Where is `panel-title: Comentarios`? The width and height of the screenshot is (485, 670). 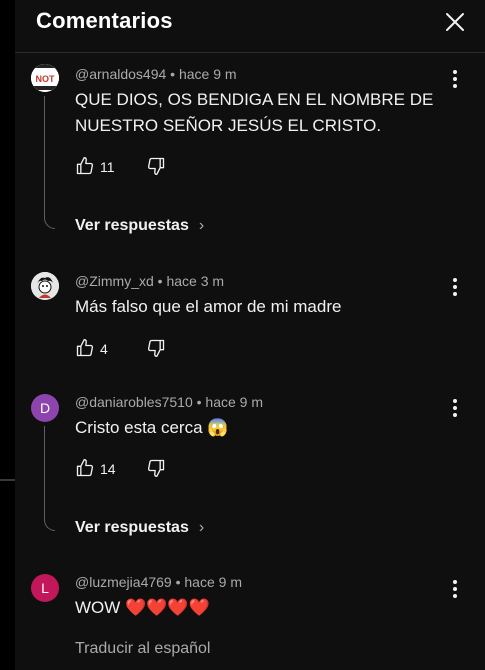
panel-title: Comentarios is located at coordinates (104, 20).